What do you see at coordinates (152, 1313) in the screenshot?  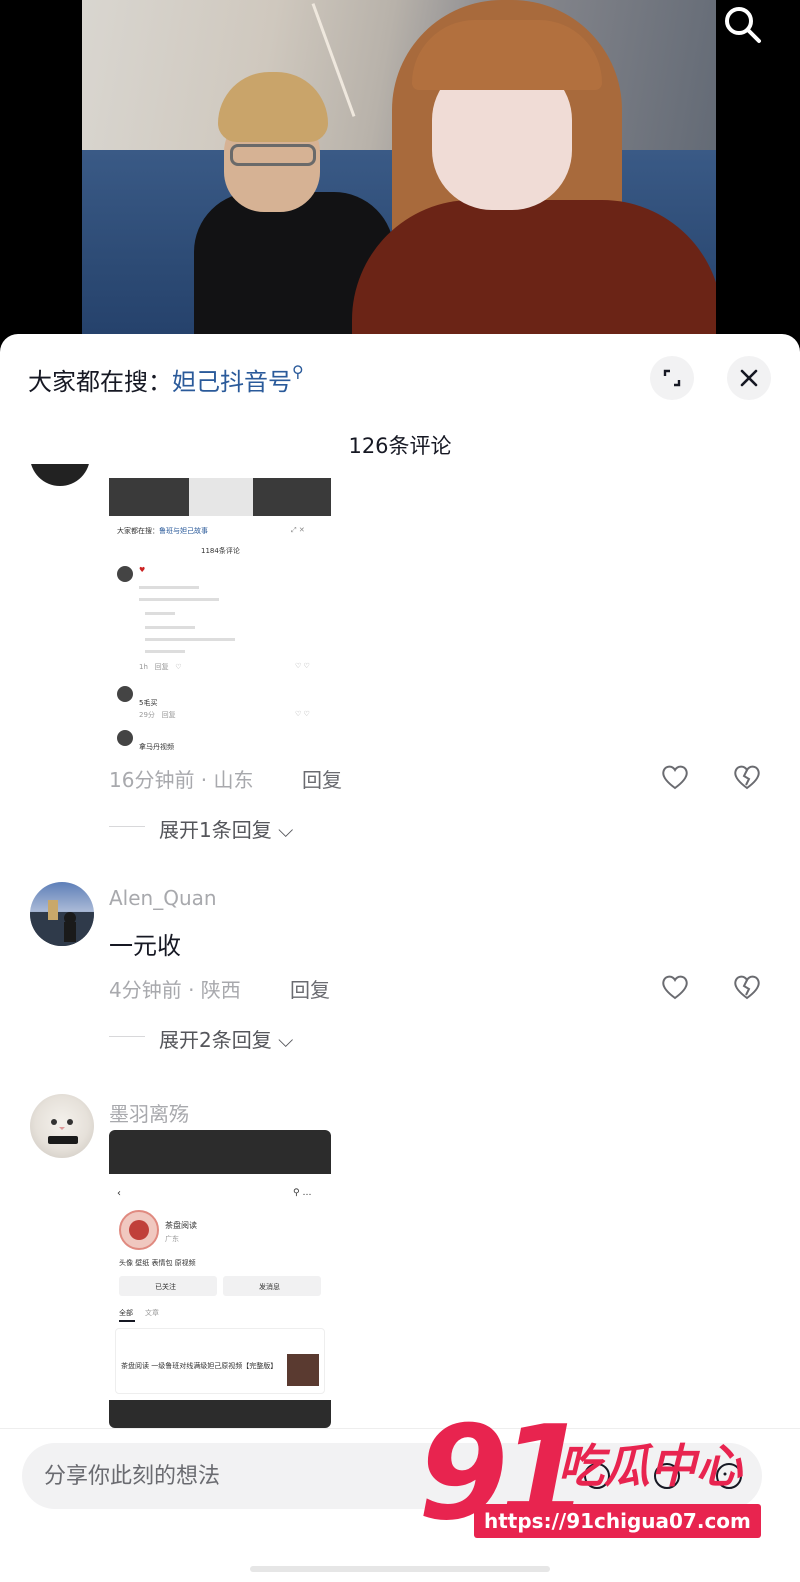 I see `image-tab-text: 文章` at bounding box center [152, 1313].